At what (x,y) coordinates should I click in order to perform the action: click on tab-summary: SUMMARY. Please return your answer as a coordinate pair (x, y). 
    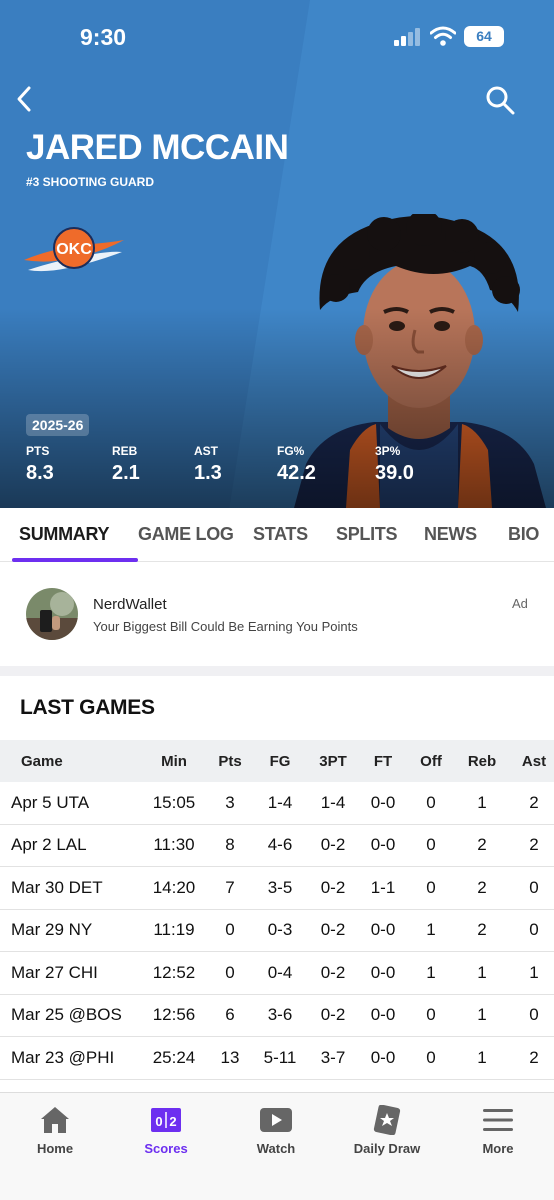
    Looking at the image, I should click on (64, 534).